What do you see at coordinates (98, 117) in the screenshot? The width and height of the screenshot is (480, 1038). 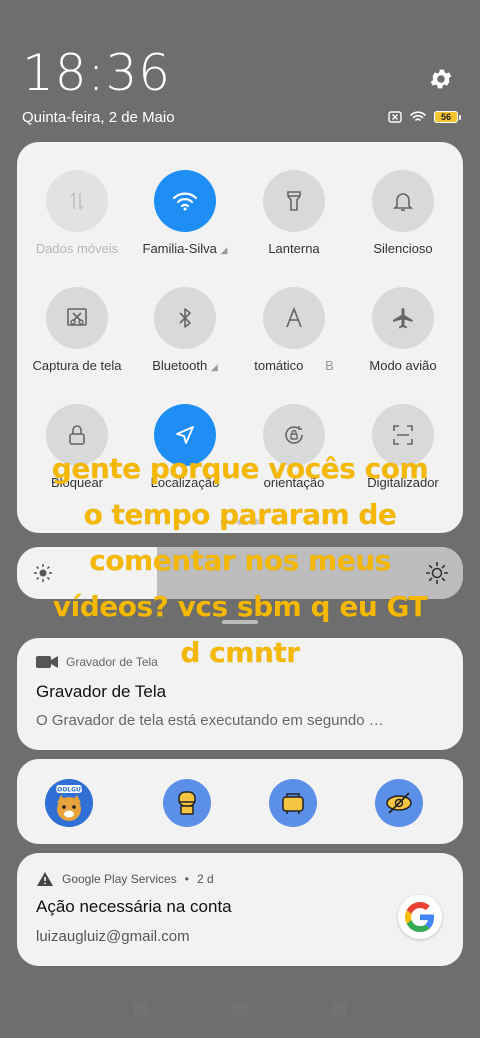 I see `date-label: Quinta-feira, 2 de Maio` at bounding box center [98, 117].